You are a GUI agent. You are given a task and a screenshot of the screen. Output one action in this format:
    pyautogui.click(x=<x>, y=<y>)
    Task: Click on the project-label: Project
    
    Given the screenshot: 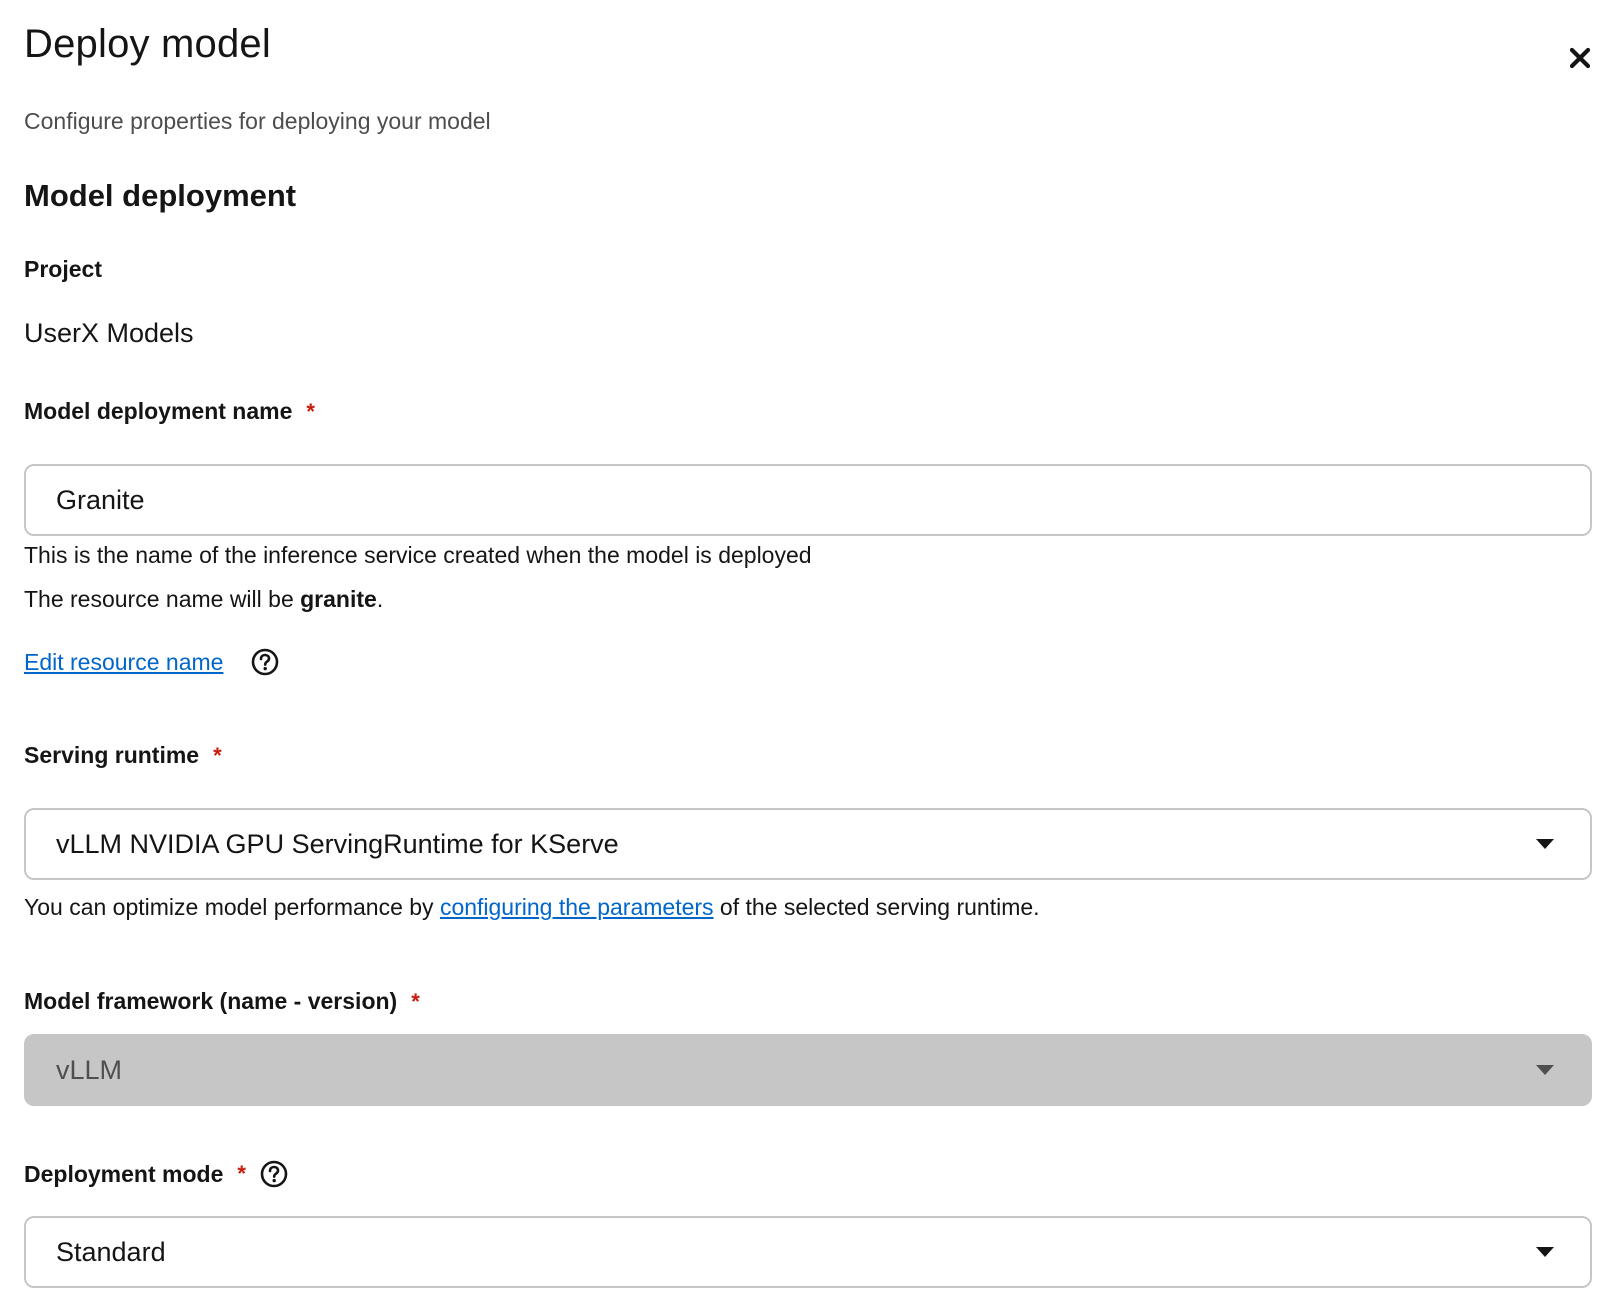 What is the action you would take?
    pyautogui.click(x=63, y=269)
    